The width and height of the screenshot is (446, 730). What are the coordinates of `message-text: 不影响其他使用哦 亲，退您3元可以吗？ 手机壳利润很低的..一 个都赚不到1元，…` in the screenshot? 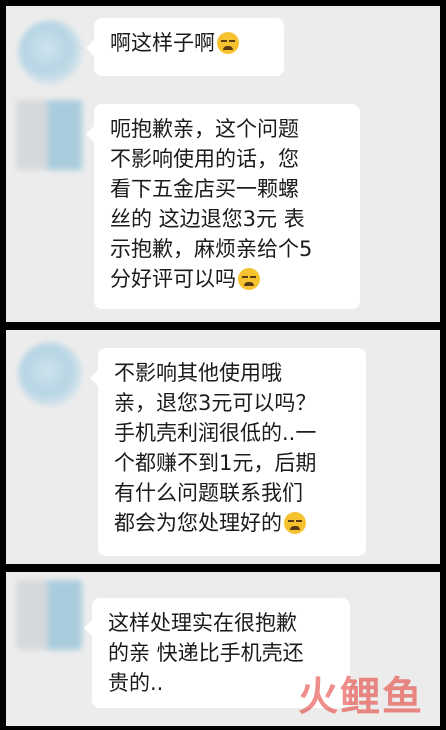 It's located at (215, 448).